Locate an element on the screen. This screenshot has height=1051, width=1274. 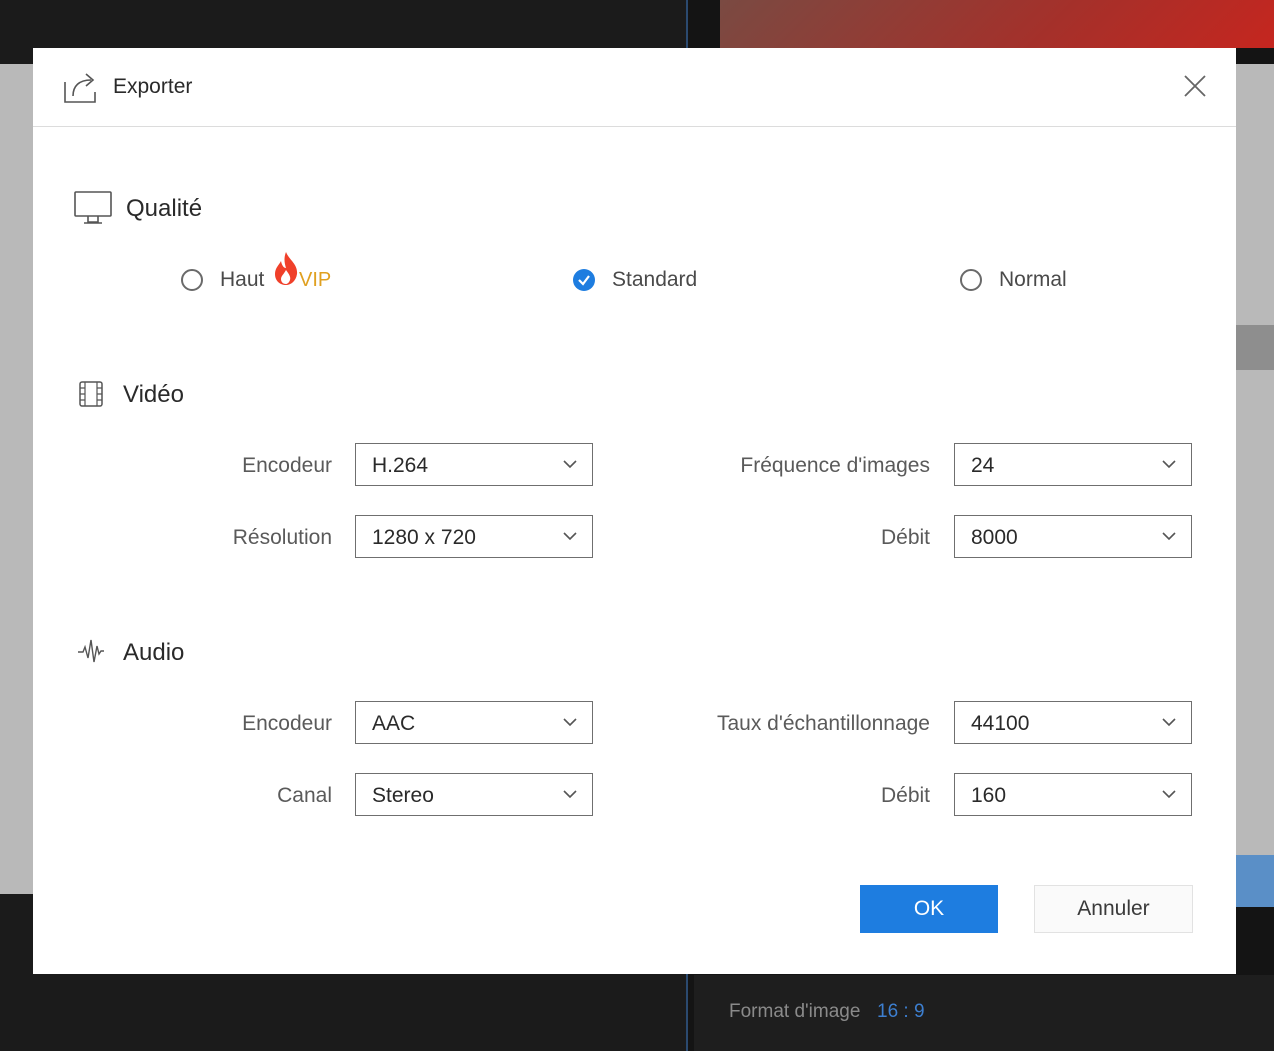
background-right-row is located at coordinates (1255, 347).